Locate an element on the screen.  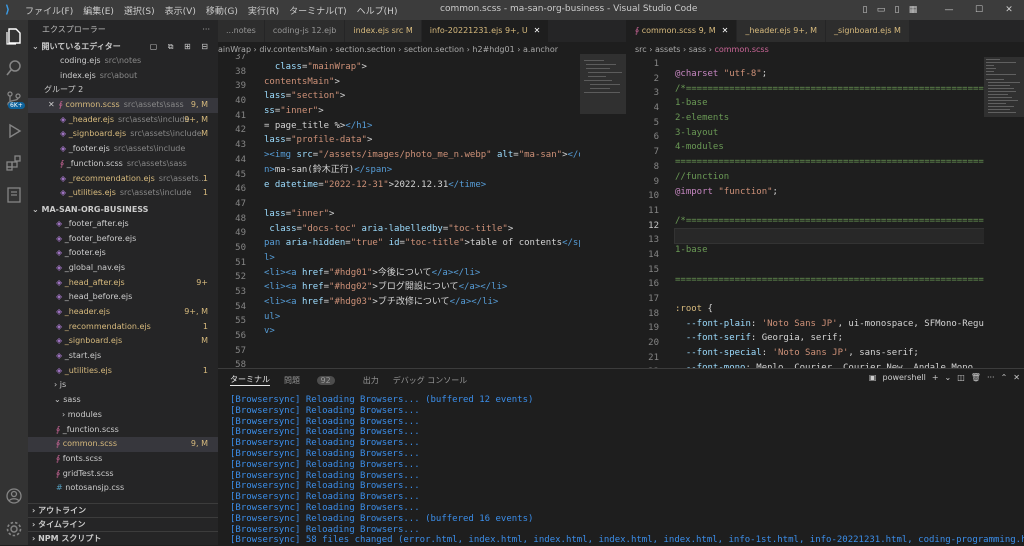
folder-modules: › modules is located at coordinates (123, 415).